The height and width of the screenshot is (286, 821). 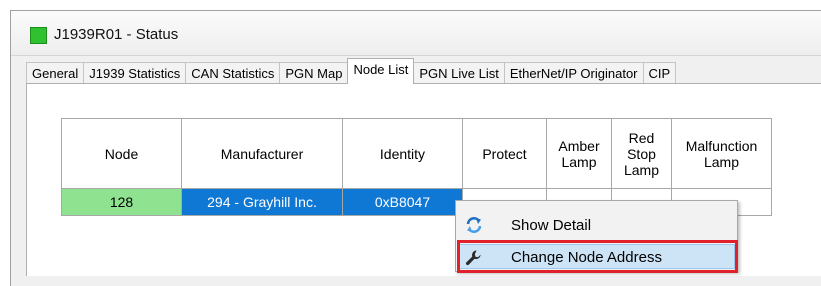 I want to click on tab-j1939-statistics: J1939 Statistics, so click(x=135, y=73).